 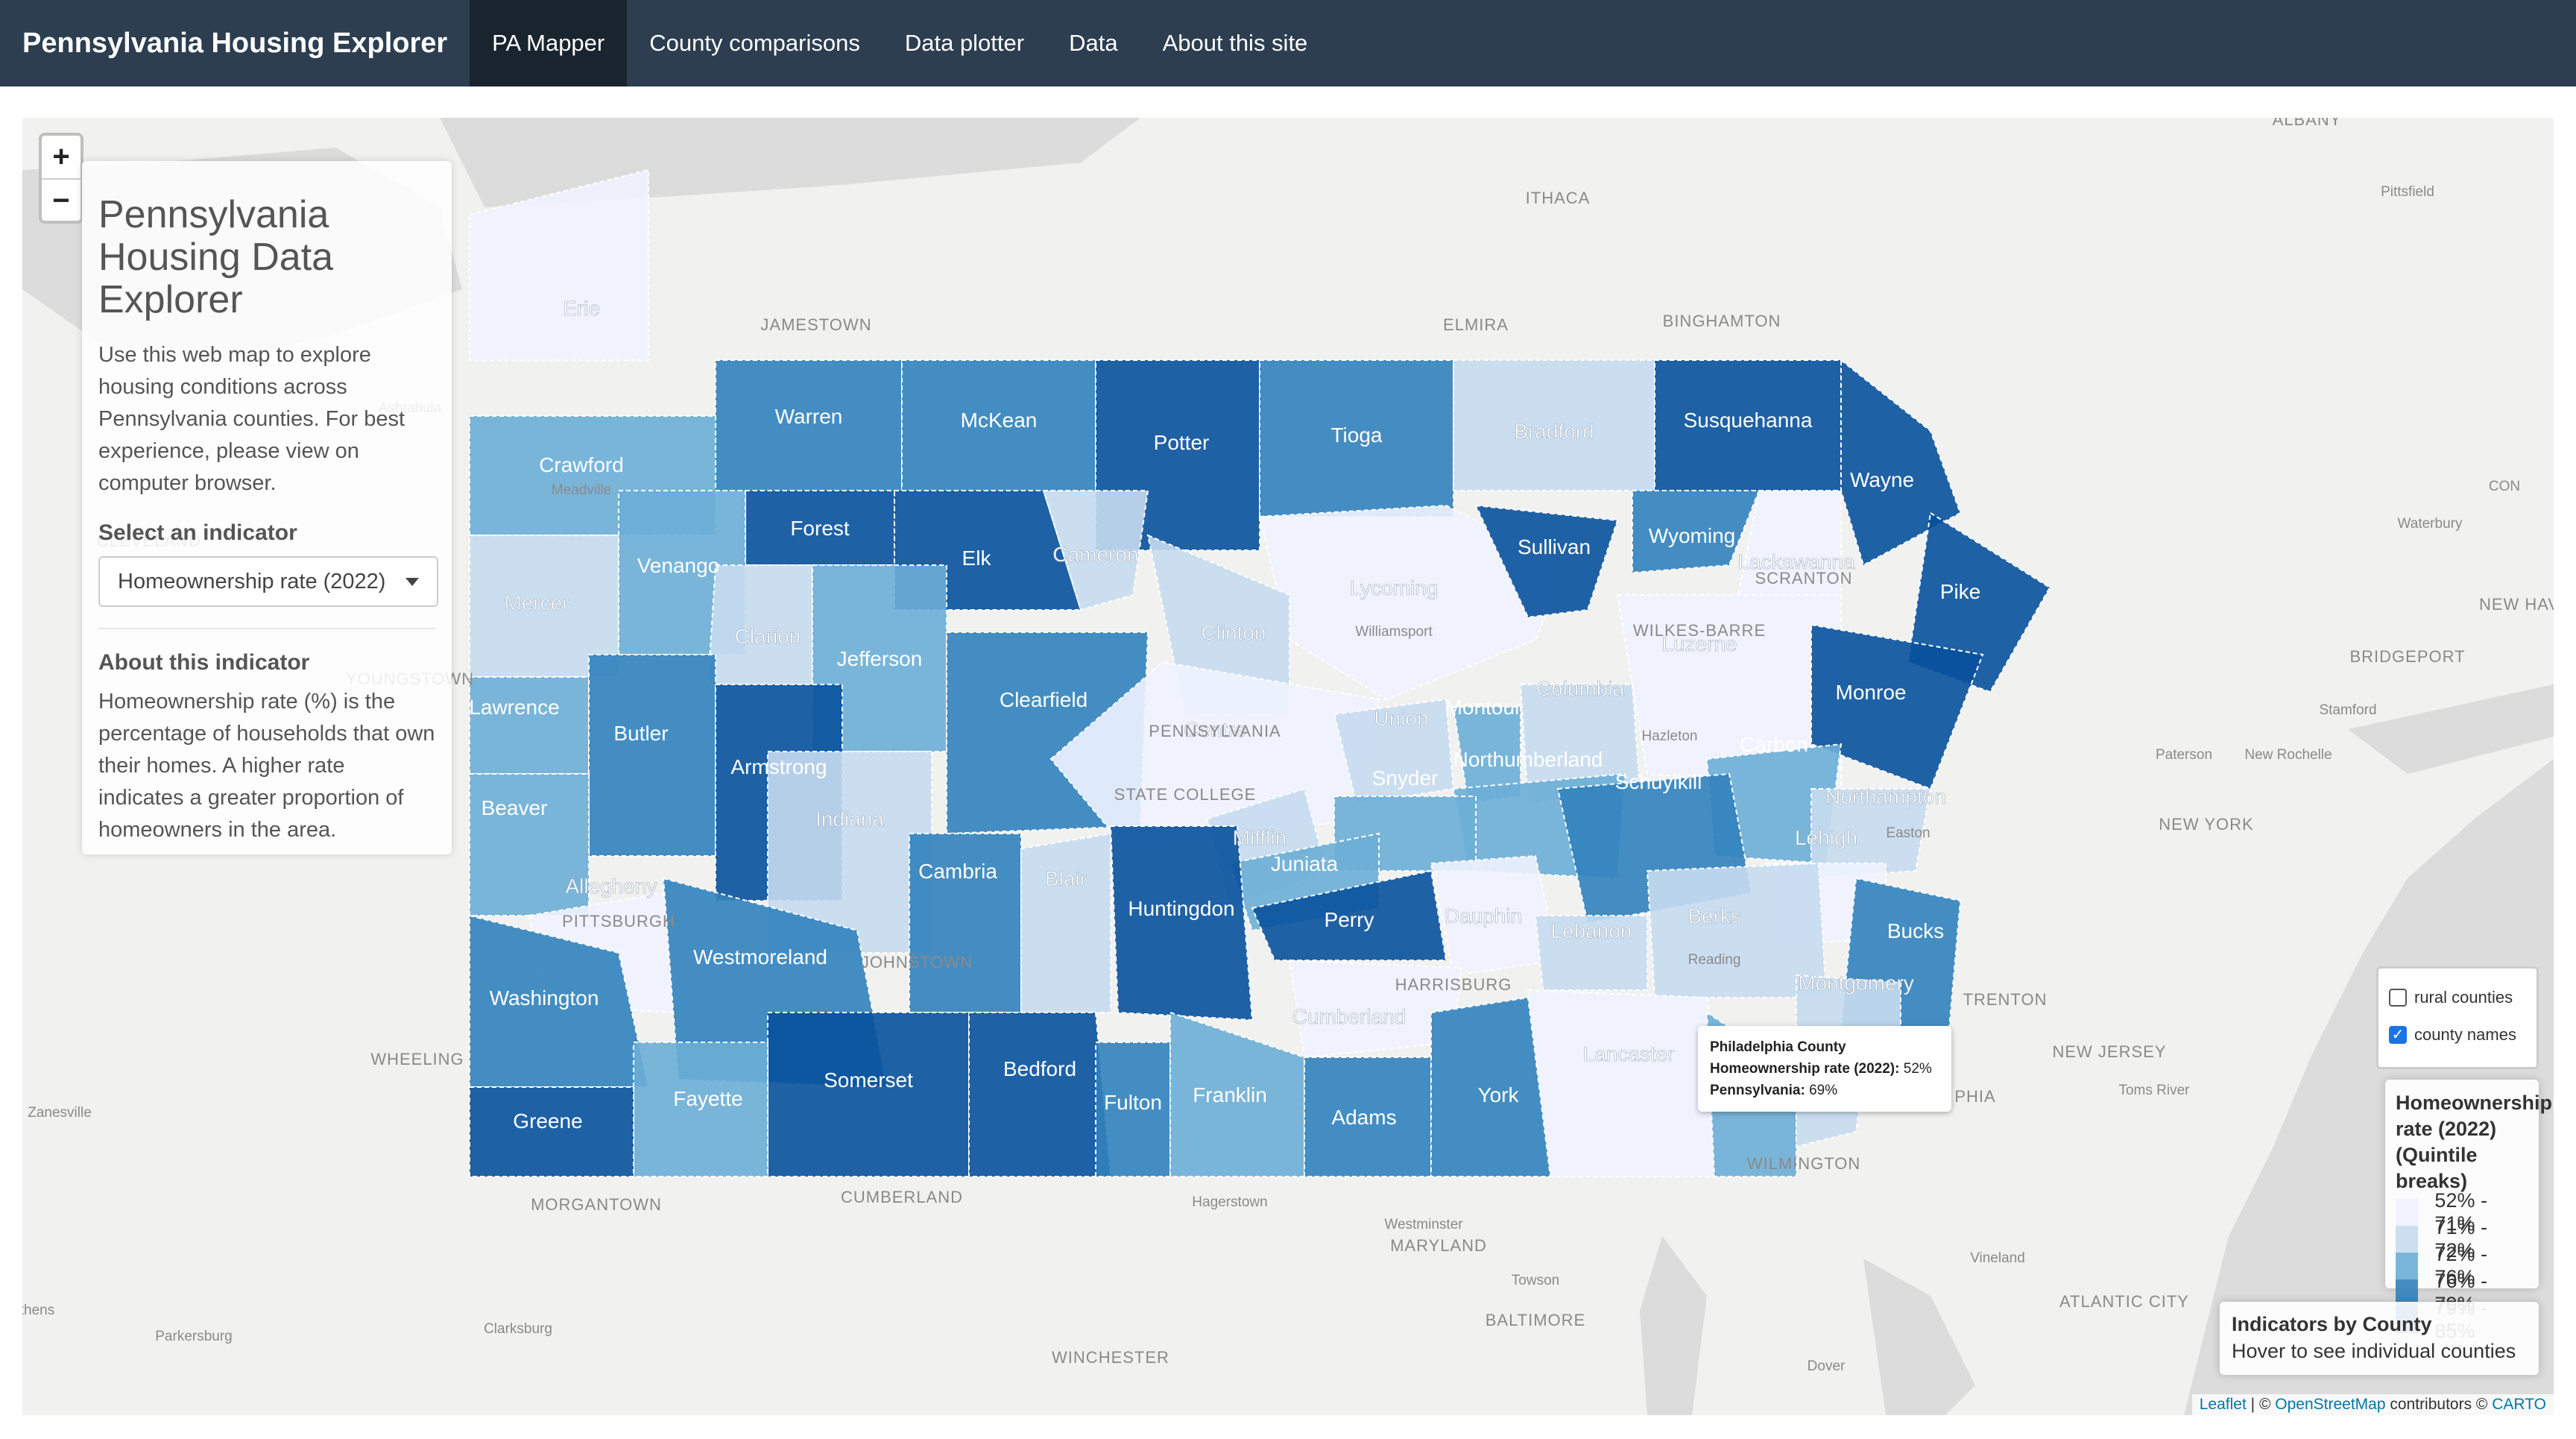 What do you see at coordinates (868, 1094) in the screenshot?
I see `county-somerset` at bounding box center [868, 1094].